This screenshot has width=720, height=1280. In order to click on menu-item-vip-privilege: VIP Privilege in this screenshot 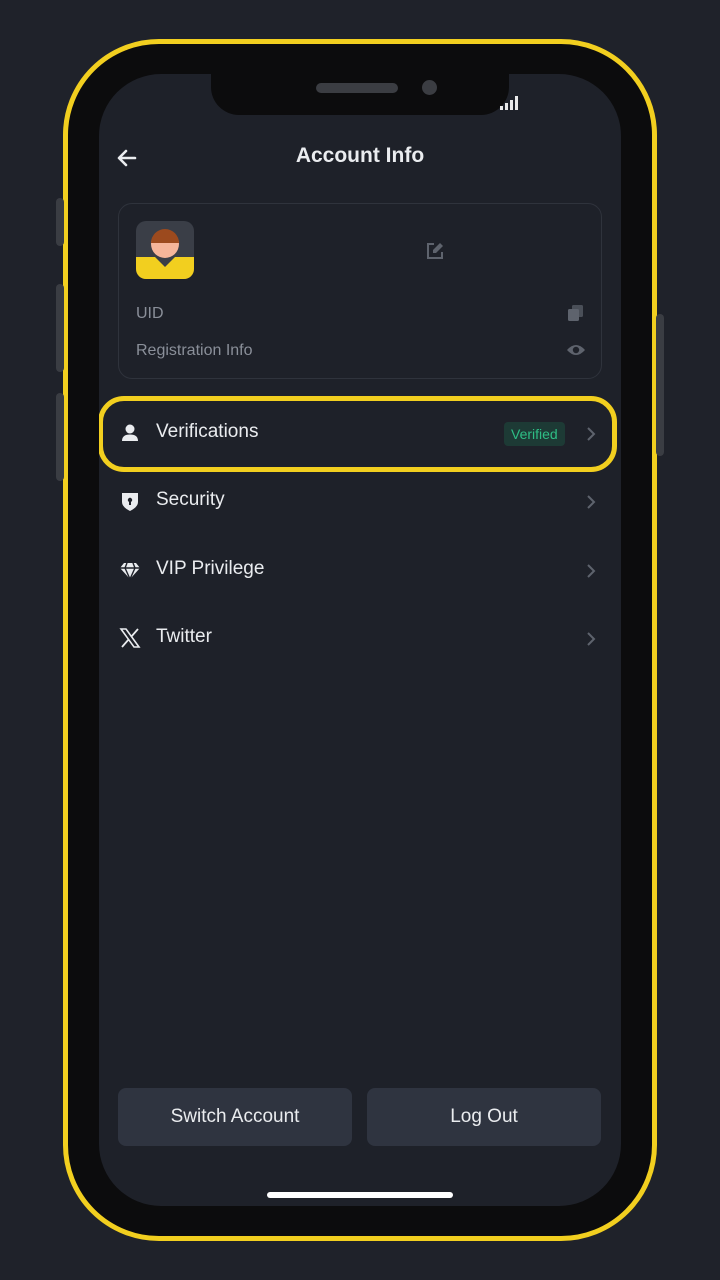, I will do `click(360, 571)`.